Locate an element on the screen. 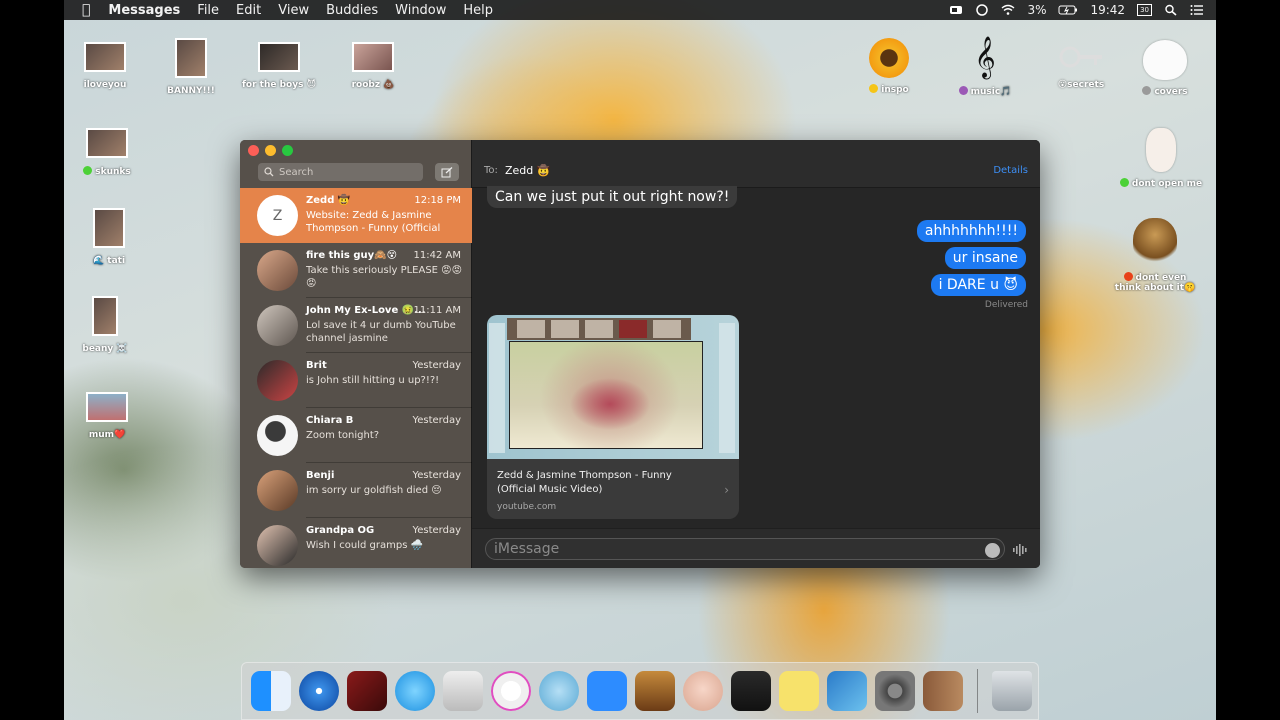 This screenshot has width=1280, height=720. finder-icon is located at coordinates (271, 691).